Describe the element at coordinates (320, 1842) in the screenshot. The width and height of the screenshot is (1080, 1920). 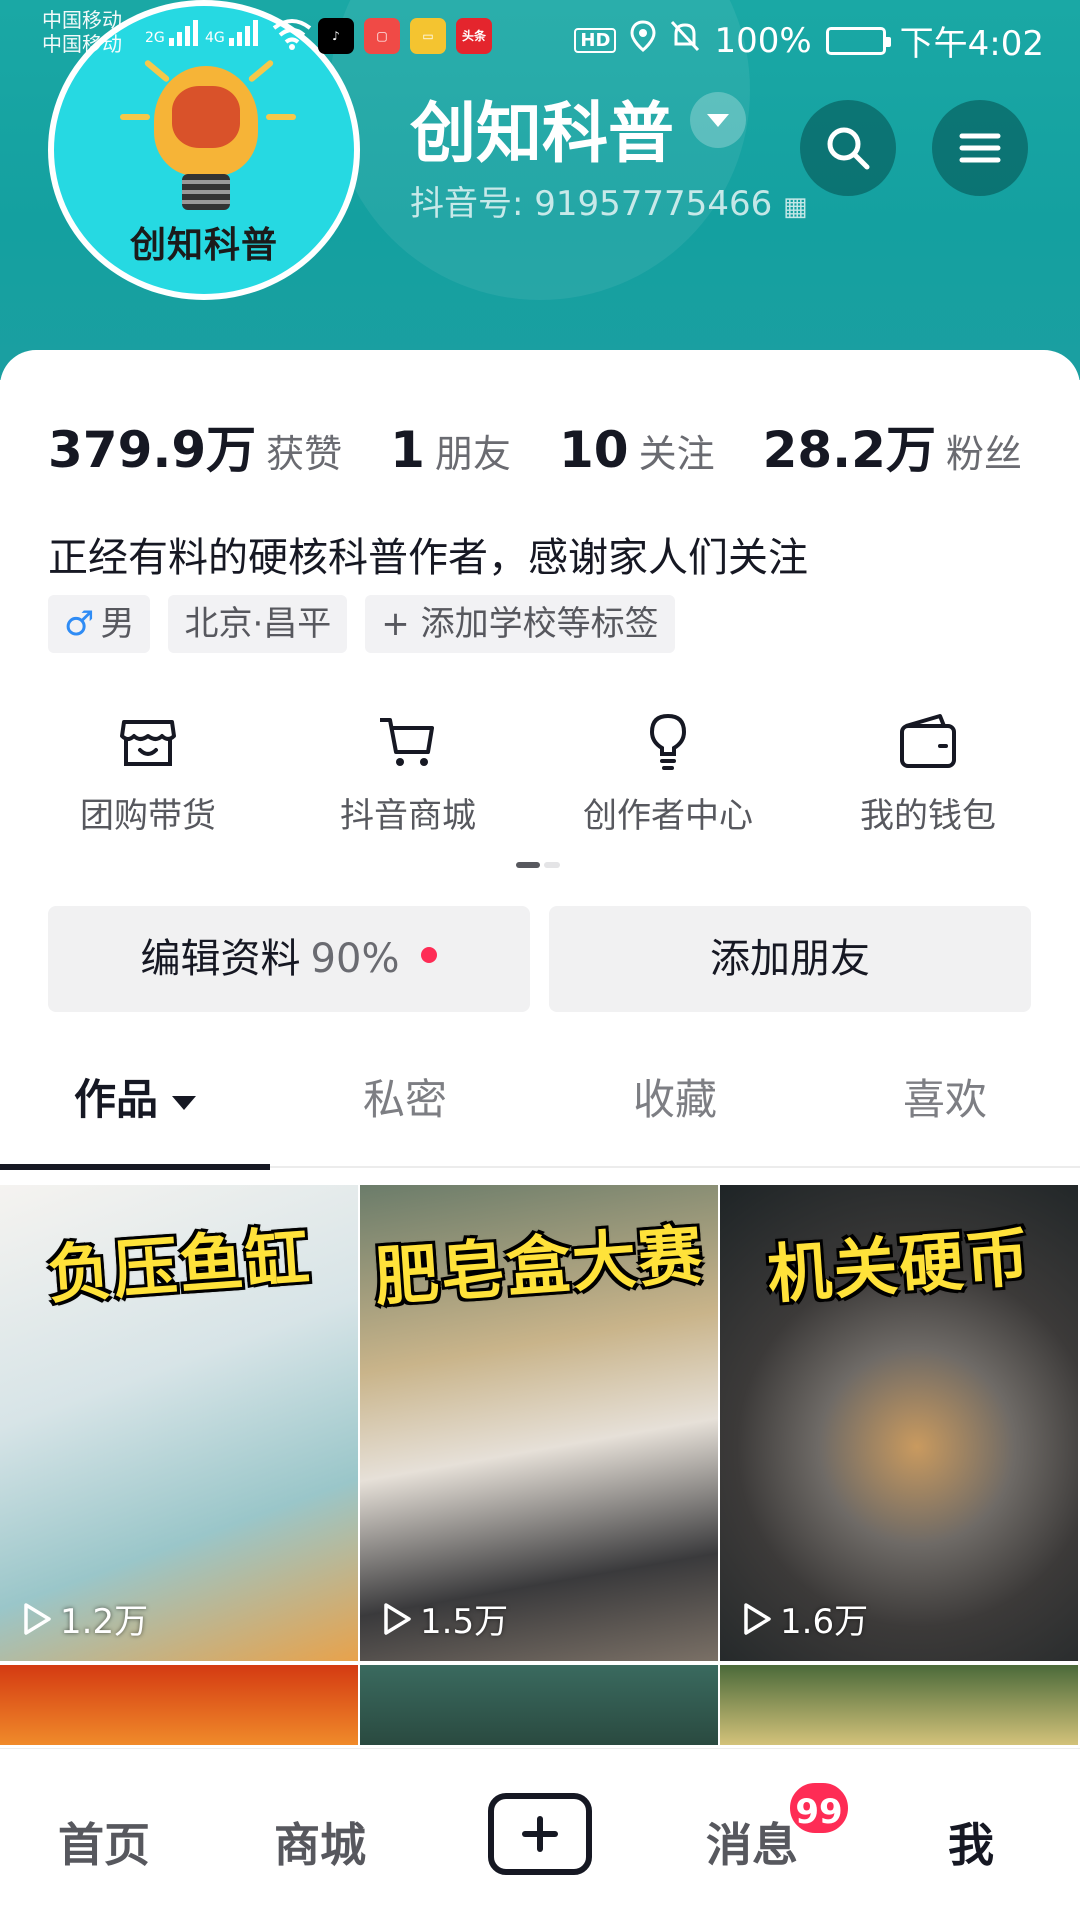
I see `nav-mall: 商城` at that location.